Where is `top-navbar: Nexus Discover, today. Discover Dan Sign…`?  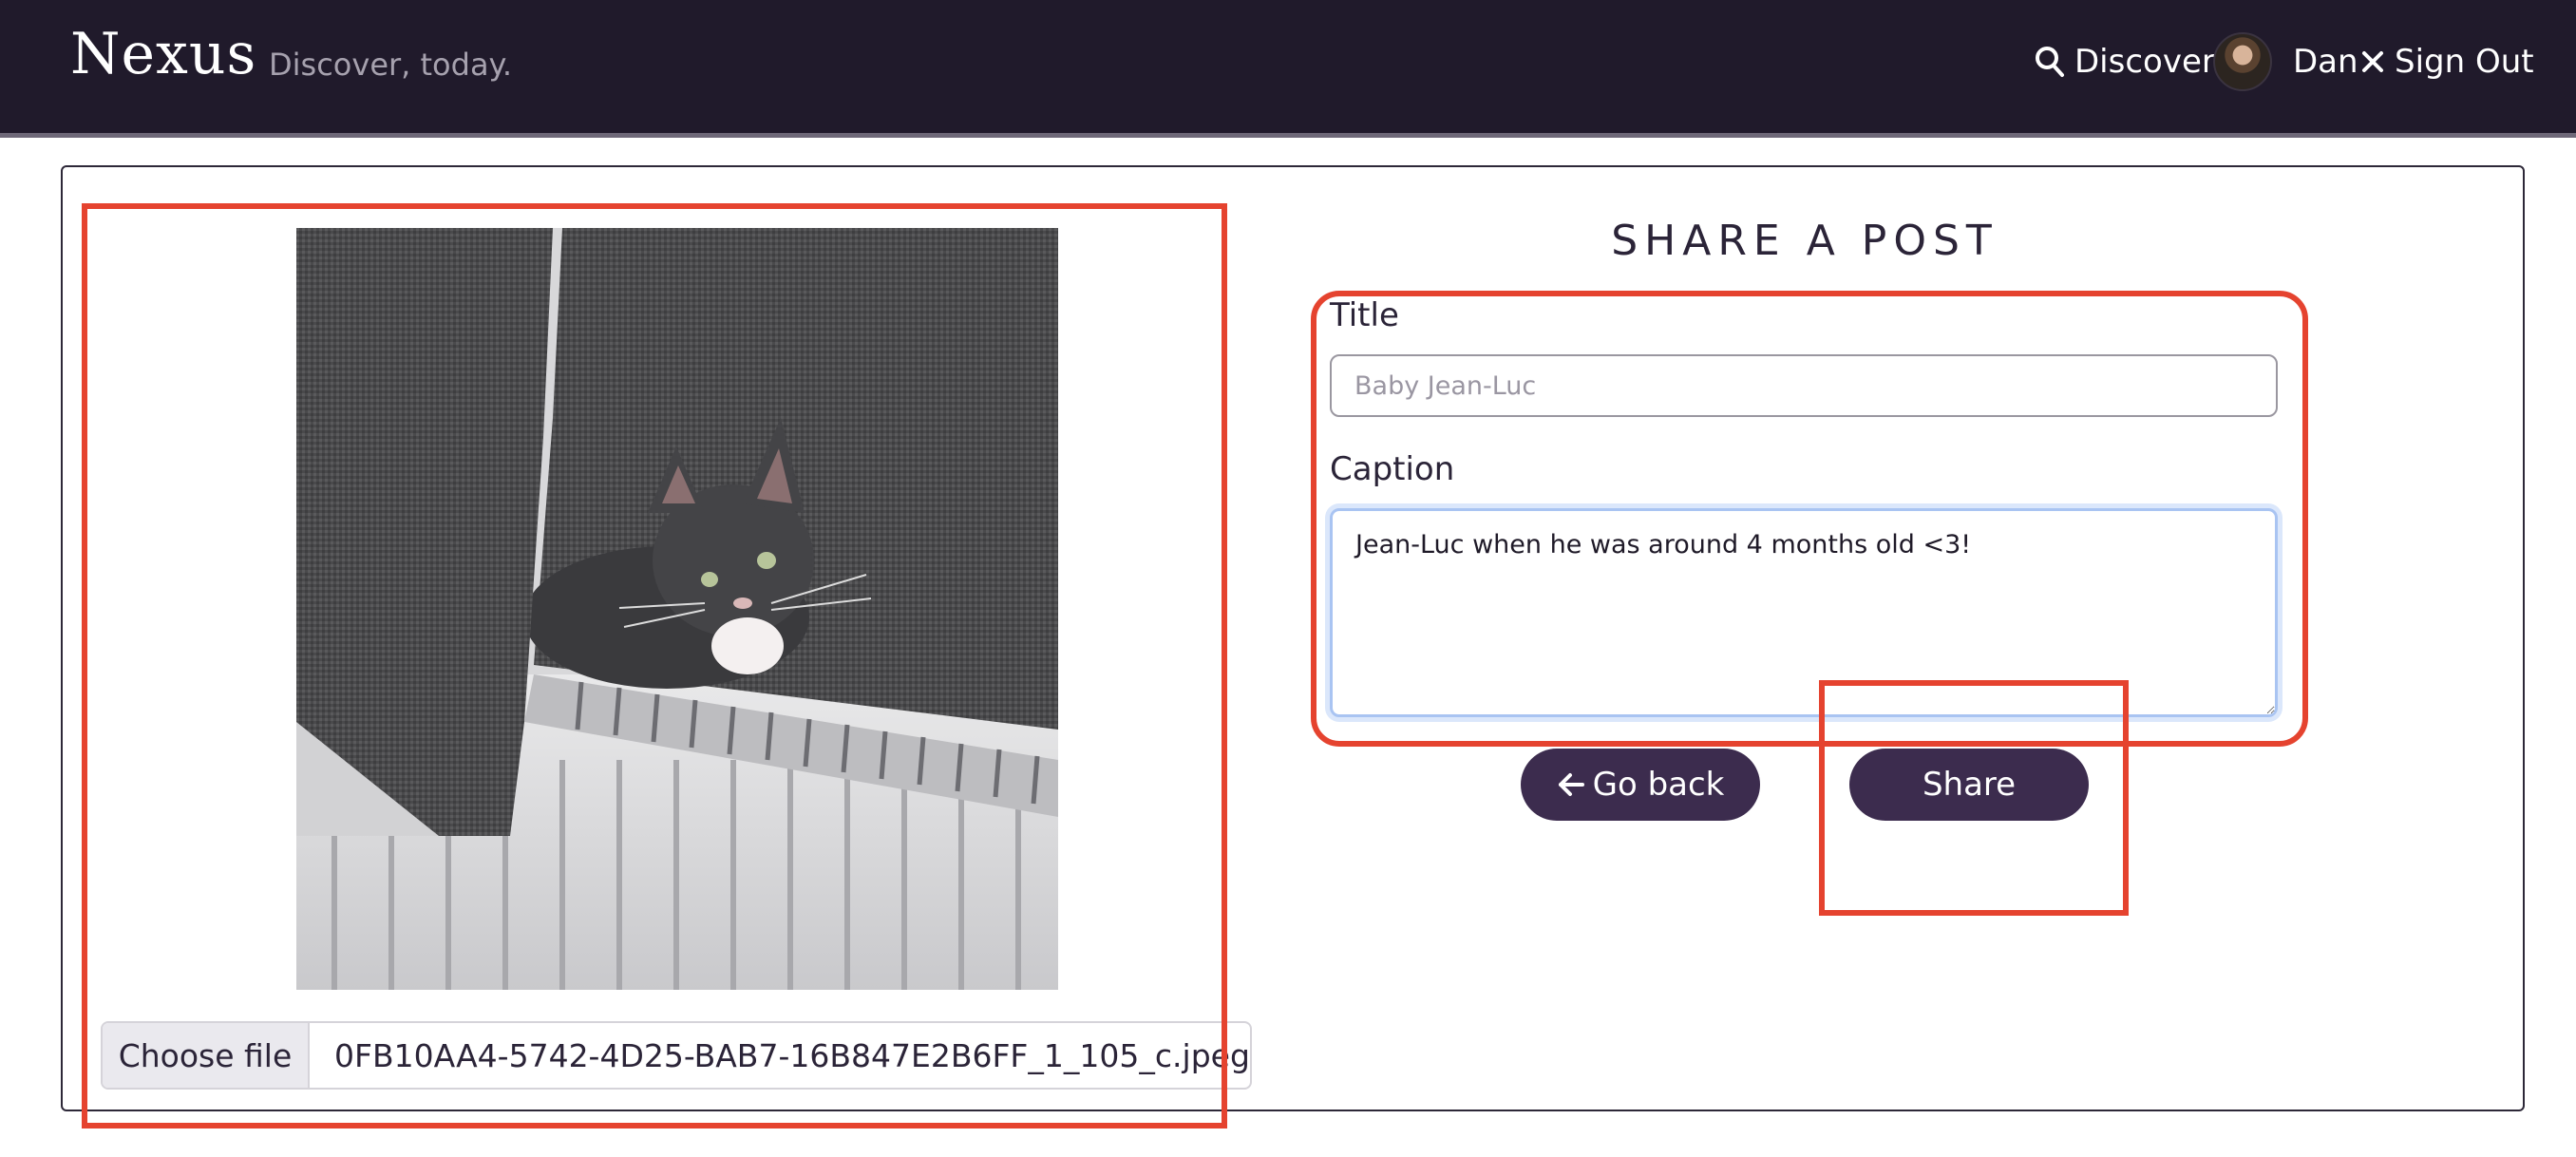 top-navbar: Nexus Discover, today. Discover Dan Sign… is located at coordinates (1288, 69).